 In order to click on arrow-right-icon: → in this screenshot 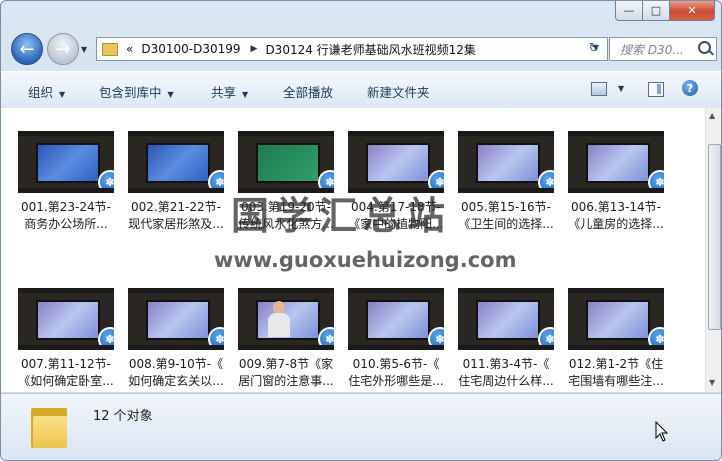, I will do `click(63, 49)`.